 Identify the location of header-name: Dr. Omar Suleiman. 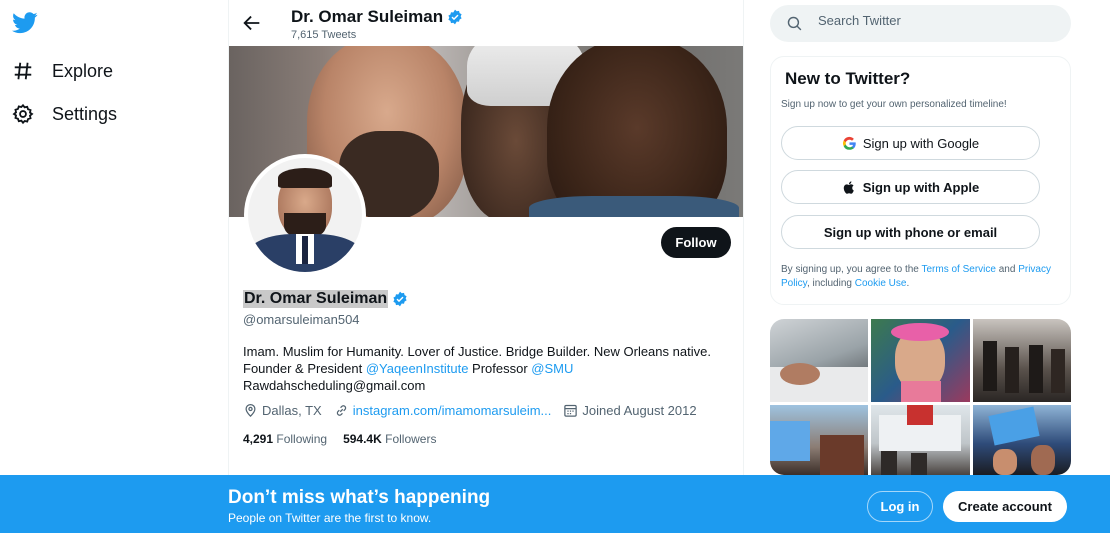
(377, 17).